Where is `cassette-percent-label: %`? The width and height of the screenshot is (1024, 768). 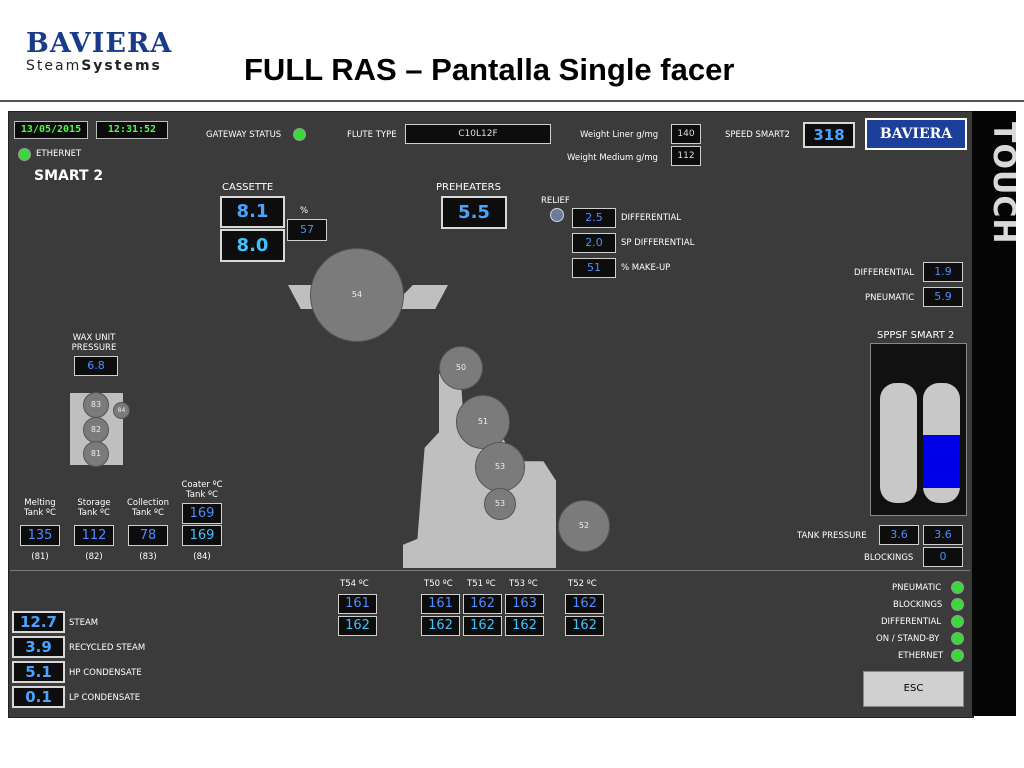
cassette-percent-label: % is located at coordinates (304, 211).